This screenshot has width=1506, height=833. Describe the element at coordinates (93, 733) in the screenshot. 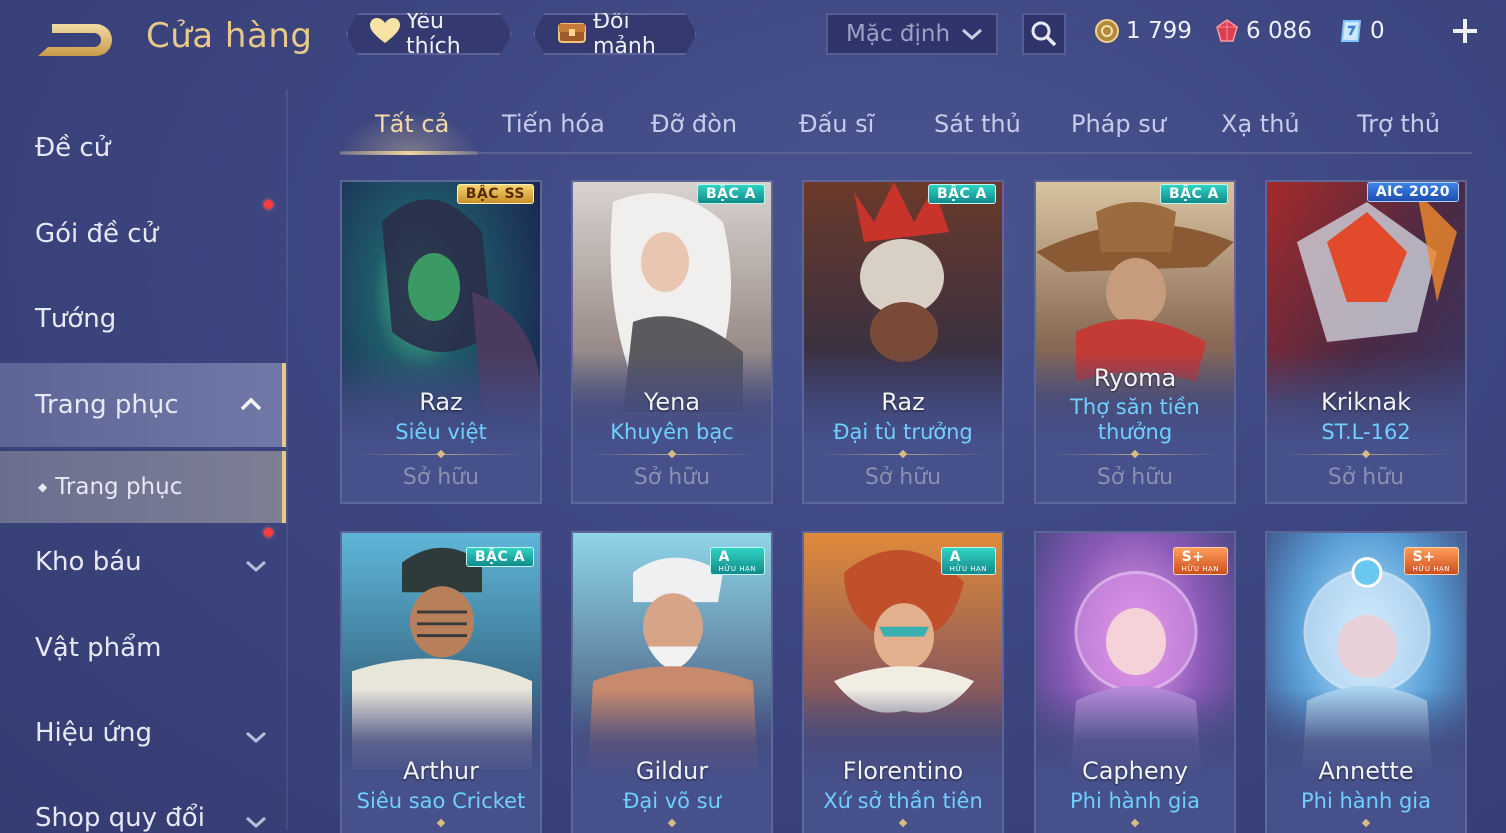

I see `sidebar-item-label: Hiệu ứng` at that location.